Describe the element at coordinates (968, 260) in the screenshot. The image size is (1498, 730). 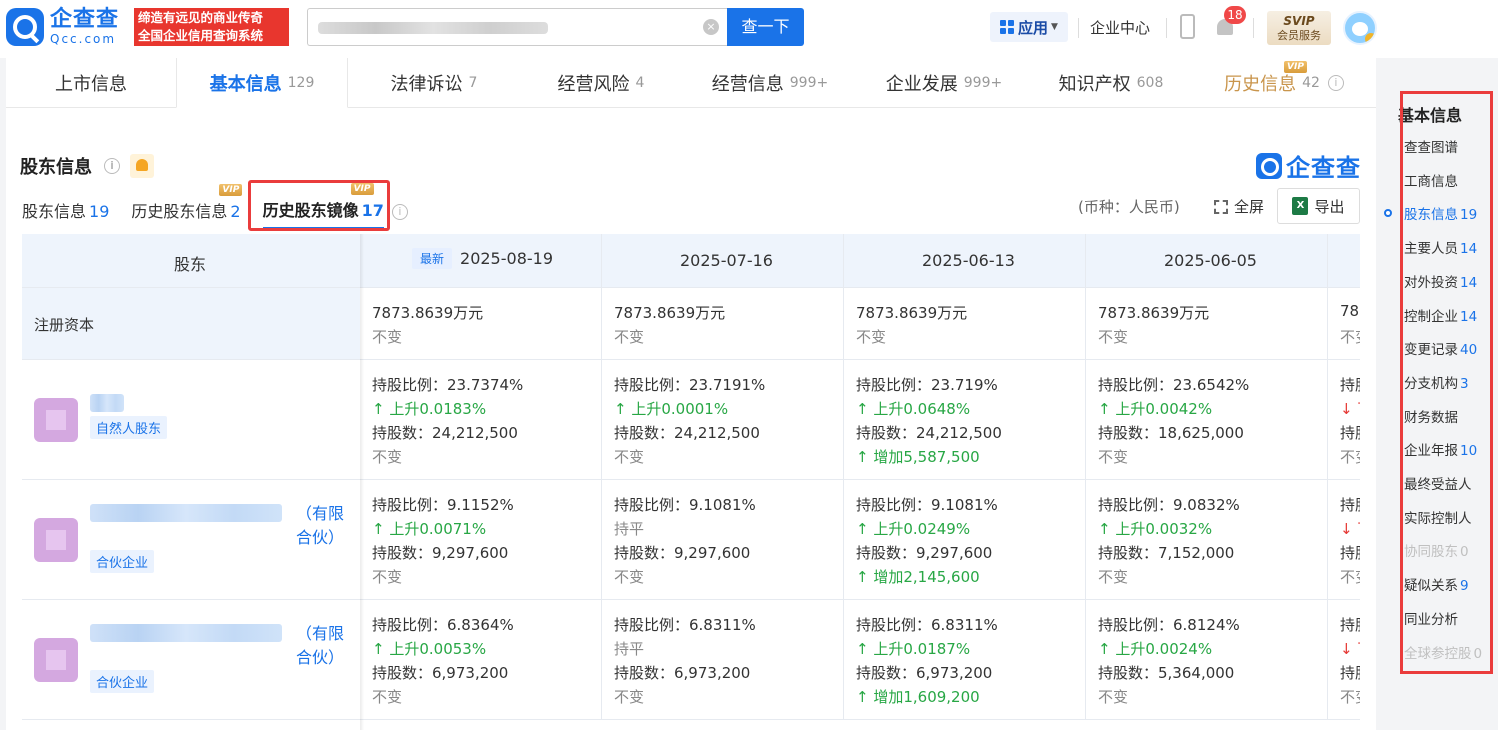
I see `date-header: 2025-06-13` at that location.